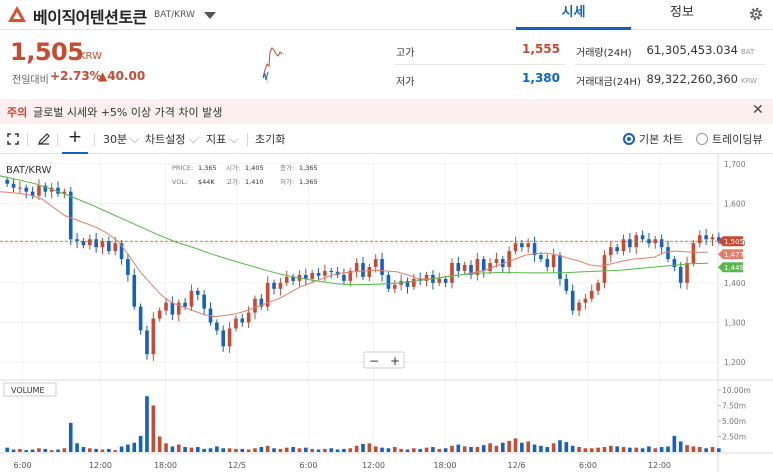 The width and height of the screenshot is (773, 472). What do you see at coordinates (386, 111) in the screenshot?
I see `price-gap-notice: 주의 글로벌 시세와 +5% 이상 가격 차이 발생 ✕` at bounding box center [386, 111].